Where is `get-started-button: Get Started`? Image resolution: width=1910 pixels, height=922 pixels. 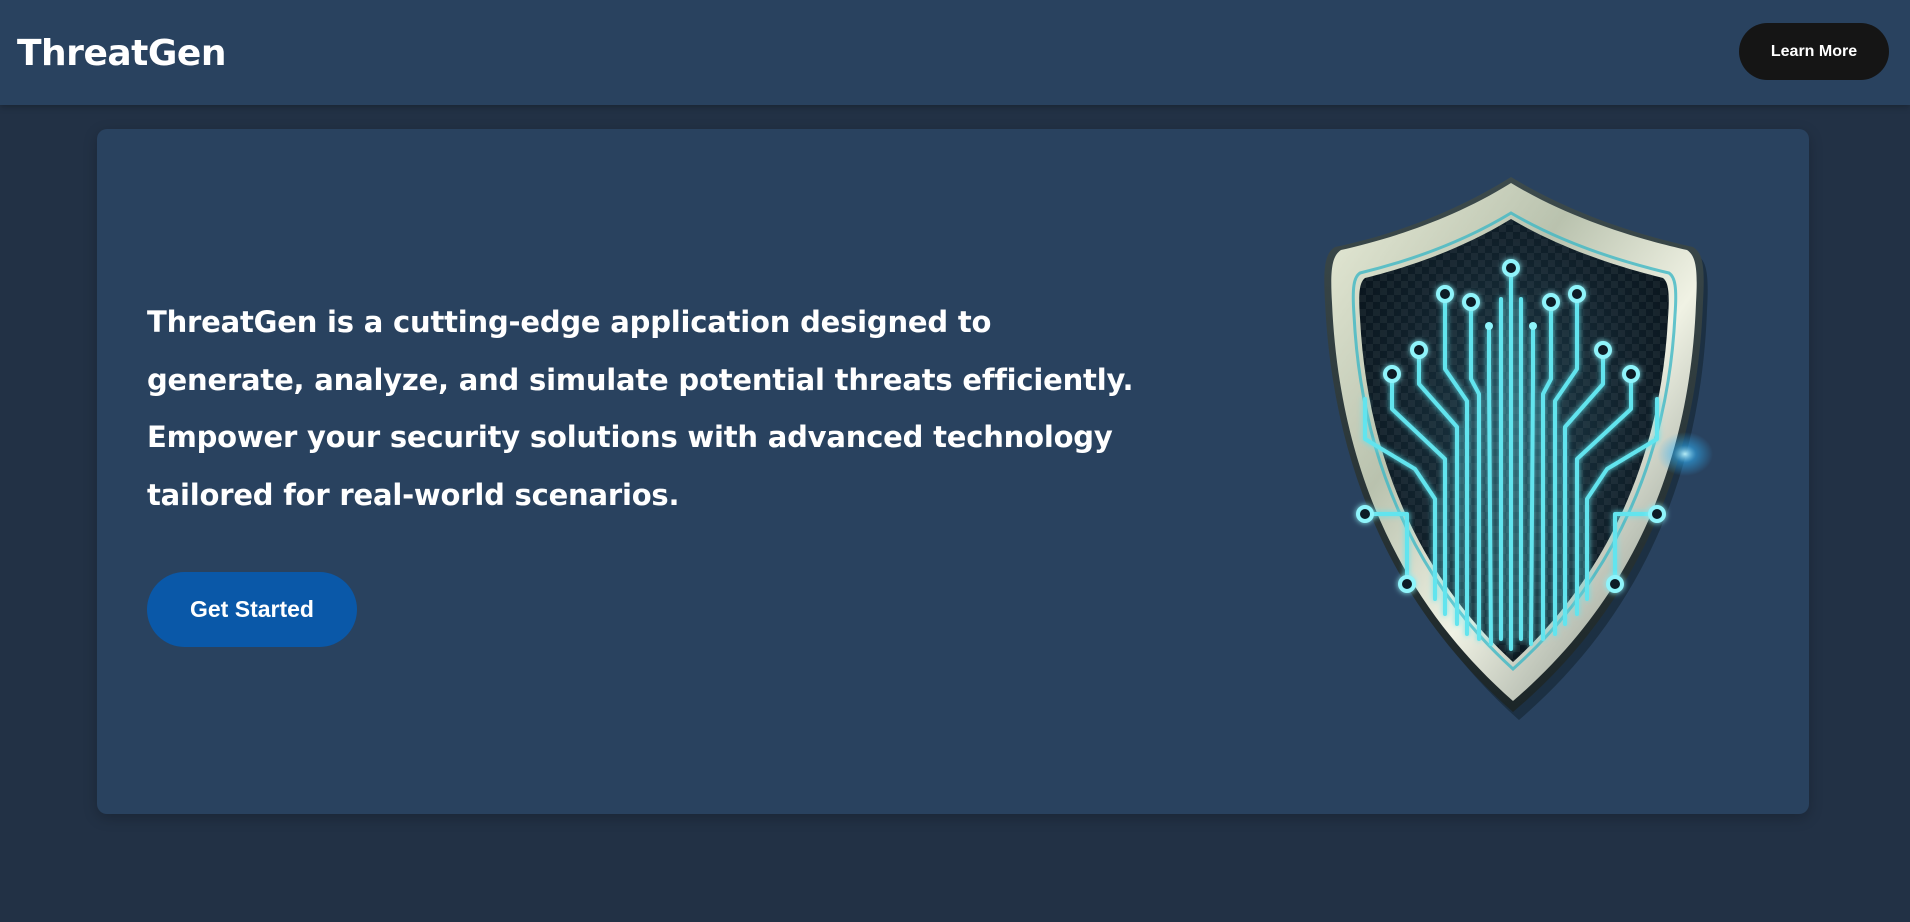
get-started-button: Get Started is located at coordinates (252, 609).